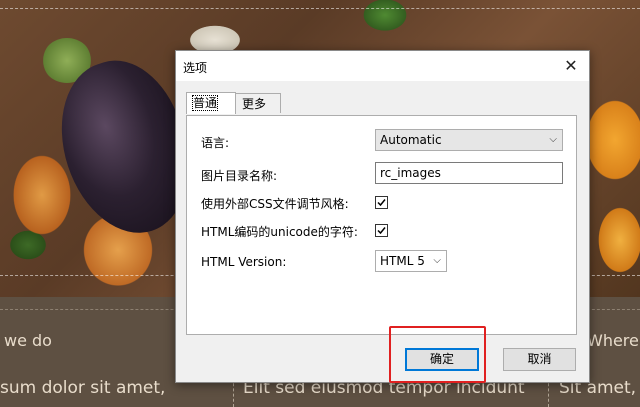 This screenshot has width=640, height=407. What do you see at coordinates (279, 232) in the screenshot?
I see `unicode-label: HTML编码的unicode的字符:` at bounding box center [279, 232].